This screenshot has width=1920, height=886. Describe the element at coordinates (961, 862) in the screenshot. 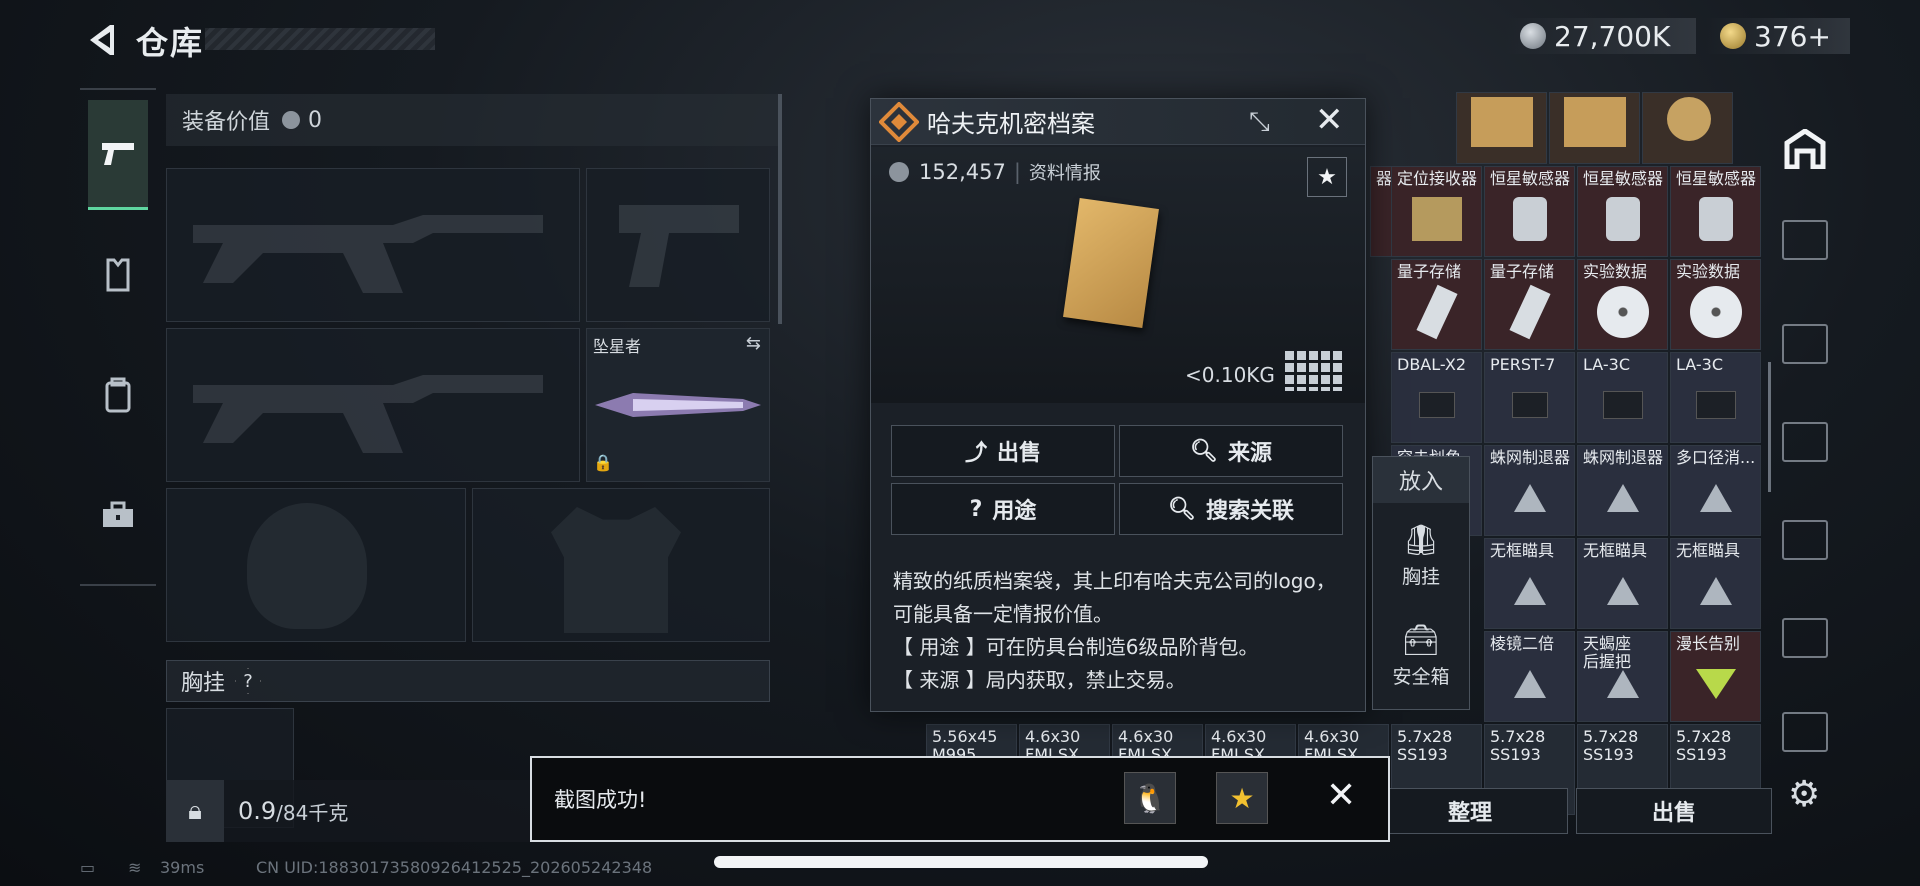

I see `home-indicator` at that location.